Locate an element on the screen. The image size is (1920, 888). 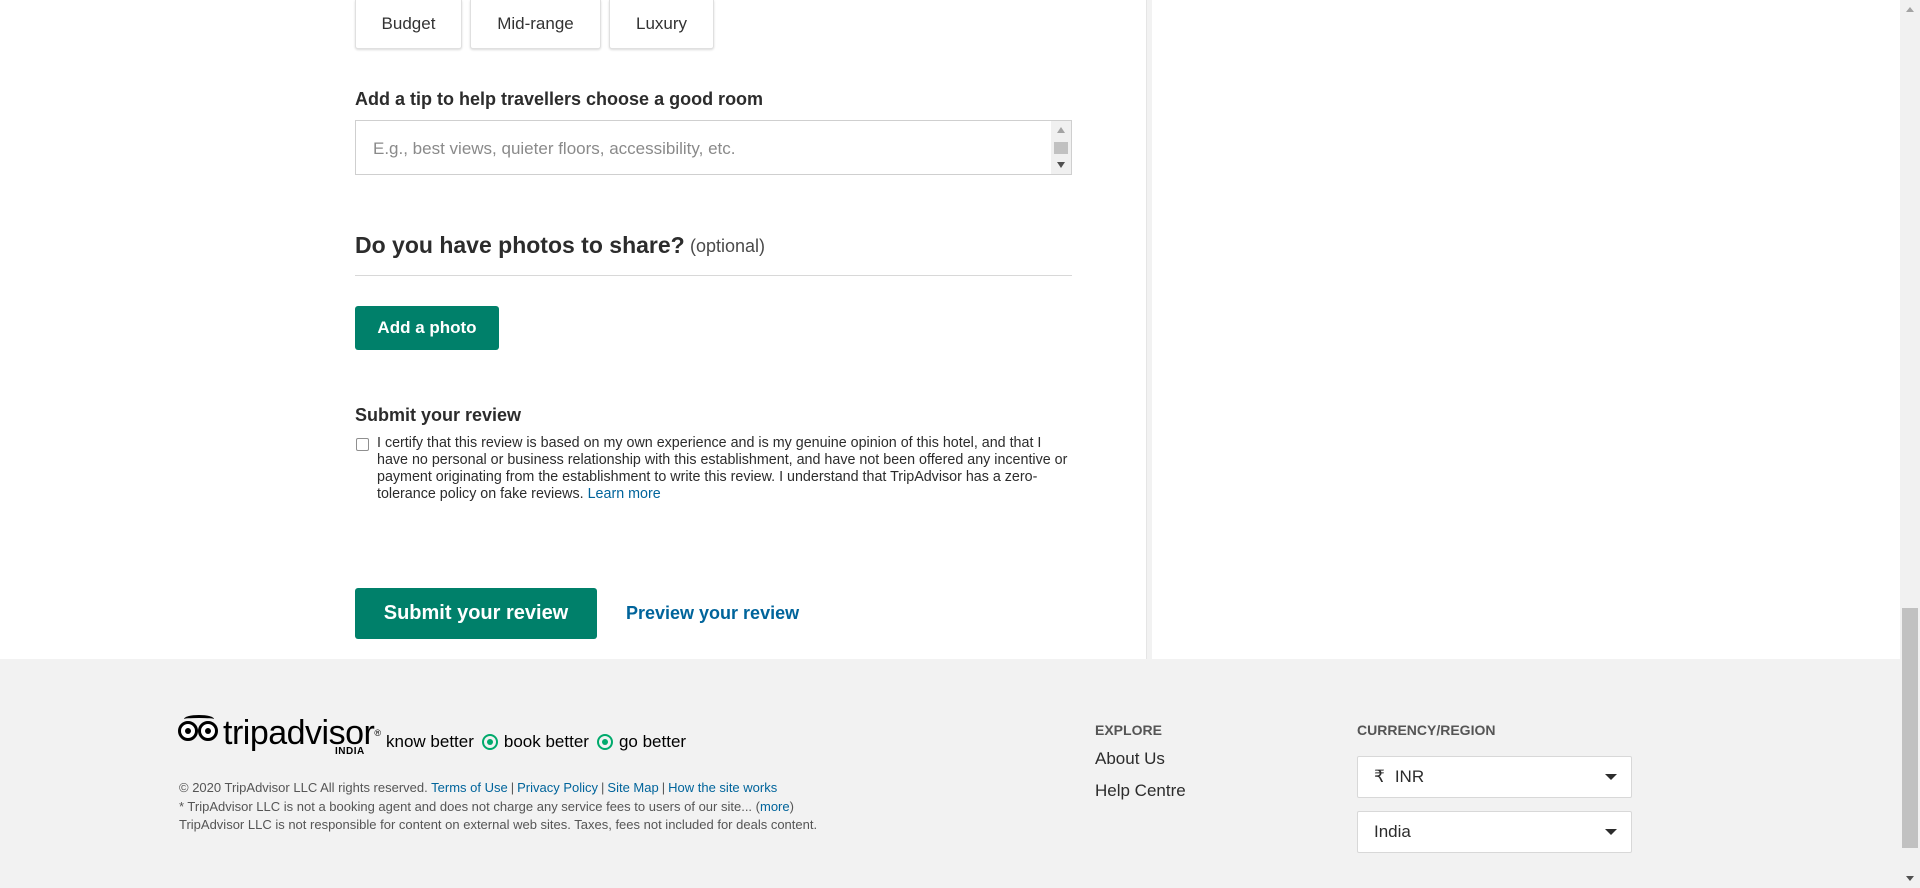
certify-checkbox is located at coordinates (362, 444).